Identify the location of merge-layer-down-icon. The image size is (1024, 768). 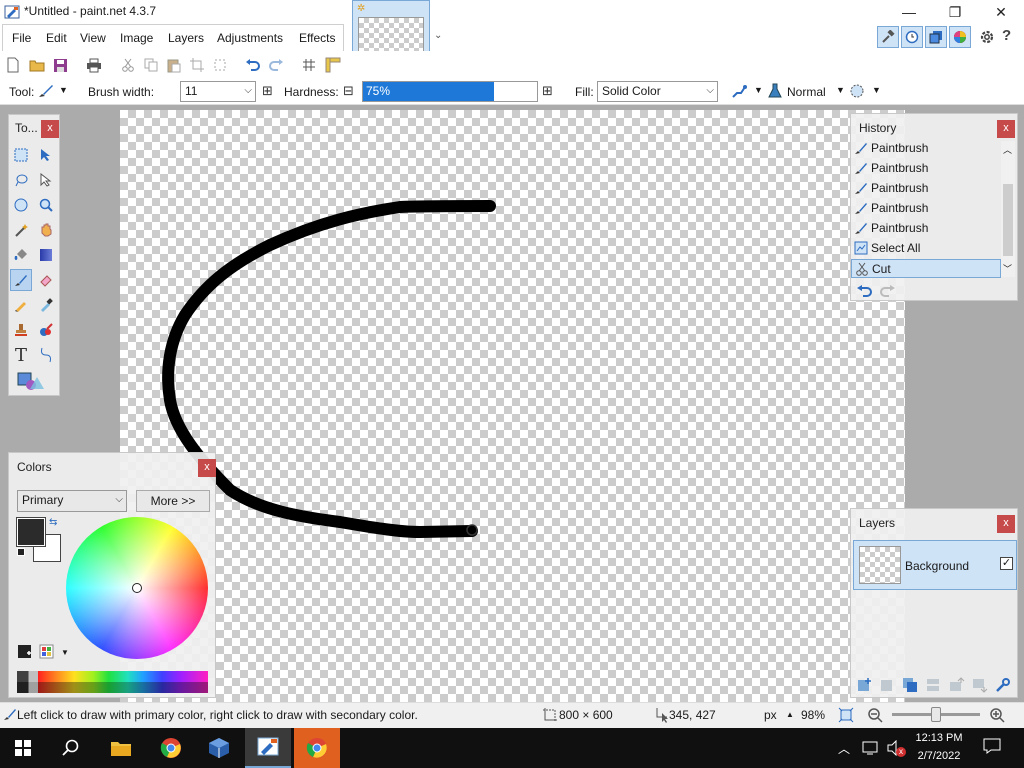
(933, 685).